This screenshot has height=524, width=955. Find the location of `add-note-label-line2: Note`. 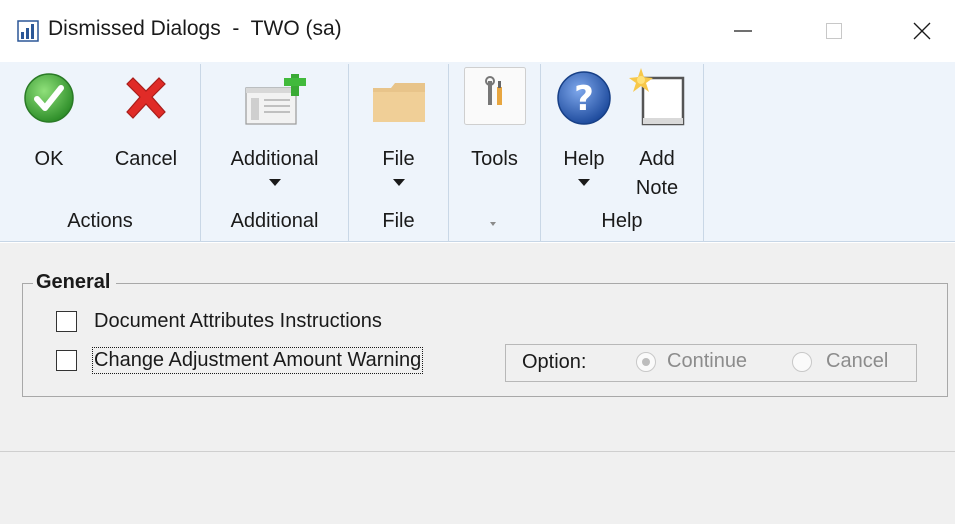

add-note-label-line2: Note is located at coordinates (657, 188).